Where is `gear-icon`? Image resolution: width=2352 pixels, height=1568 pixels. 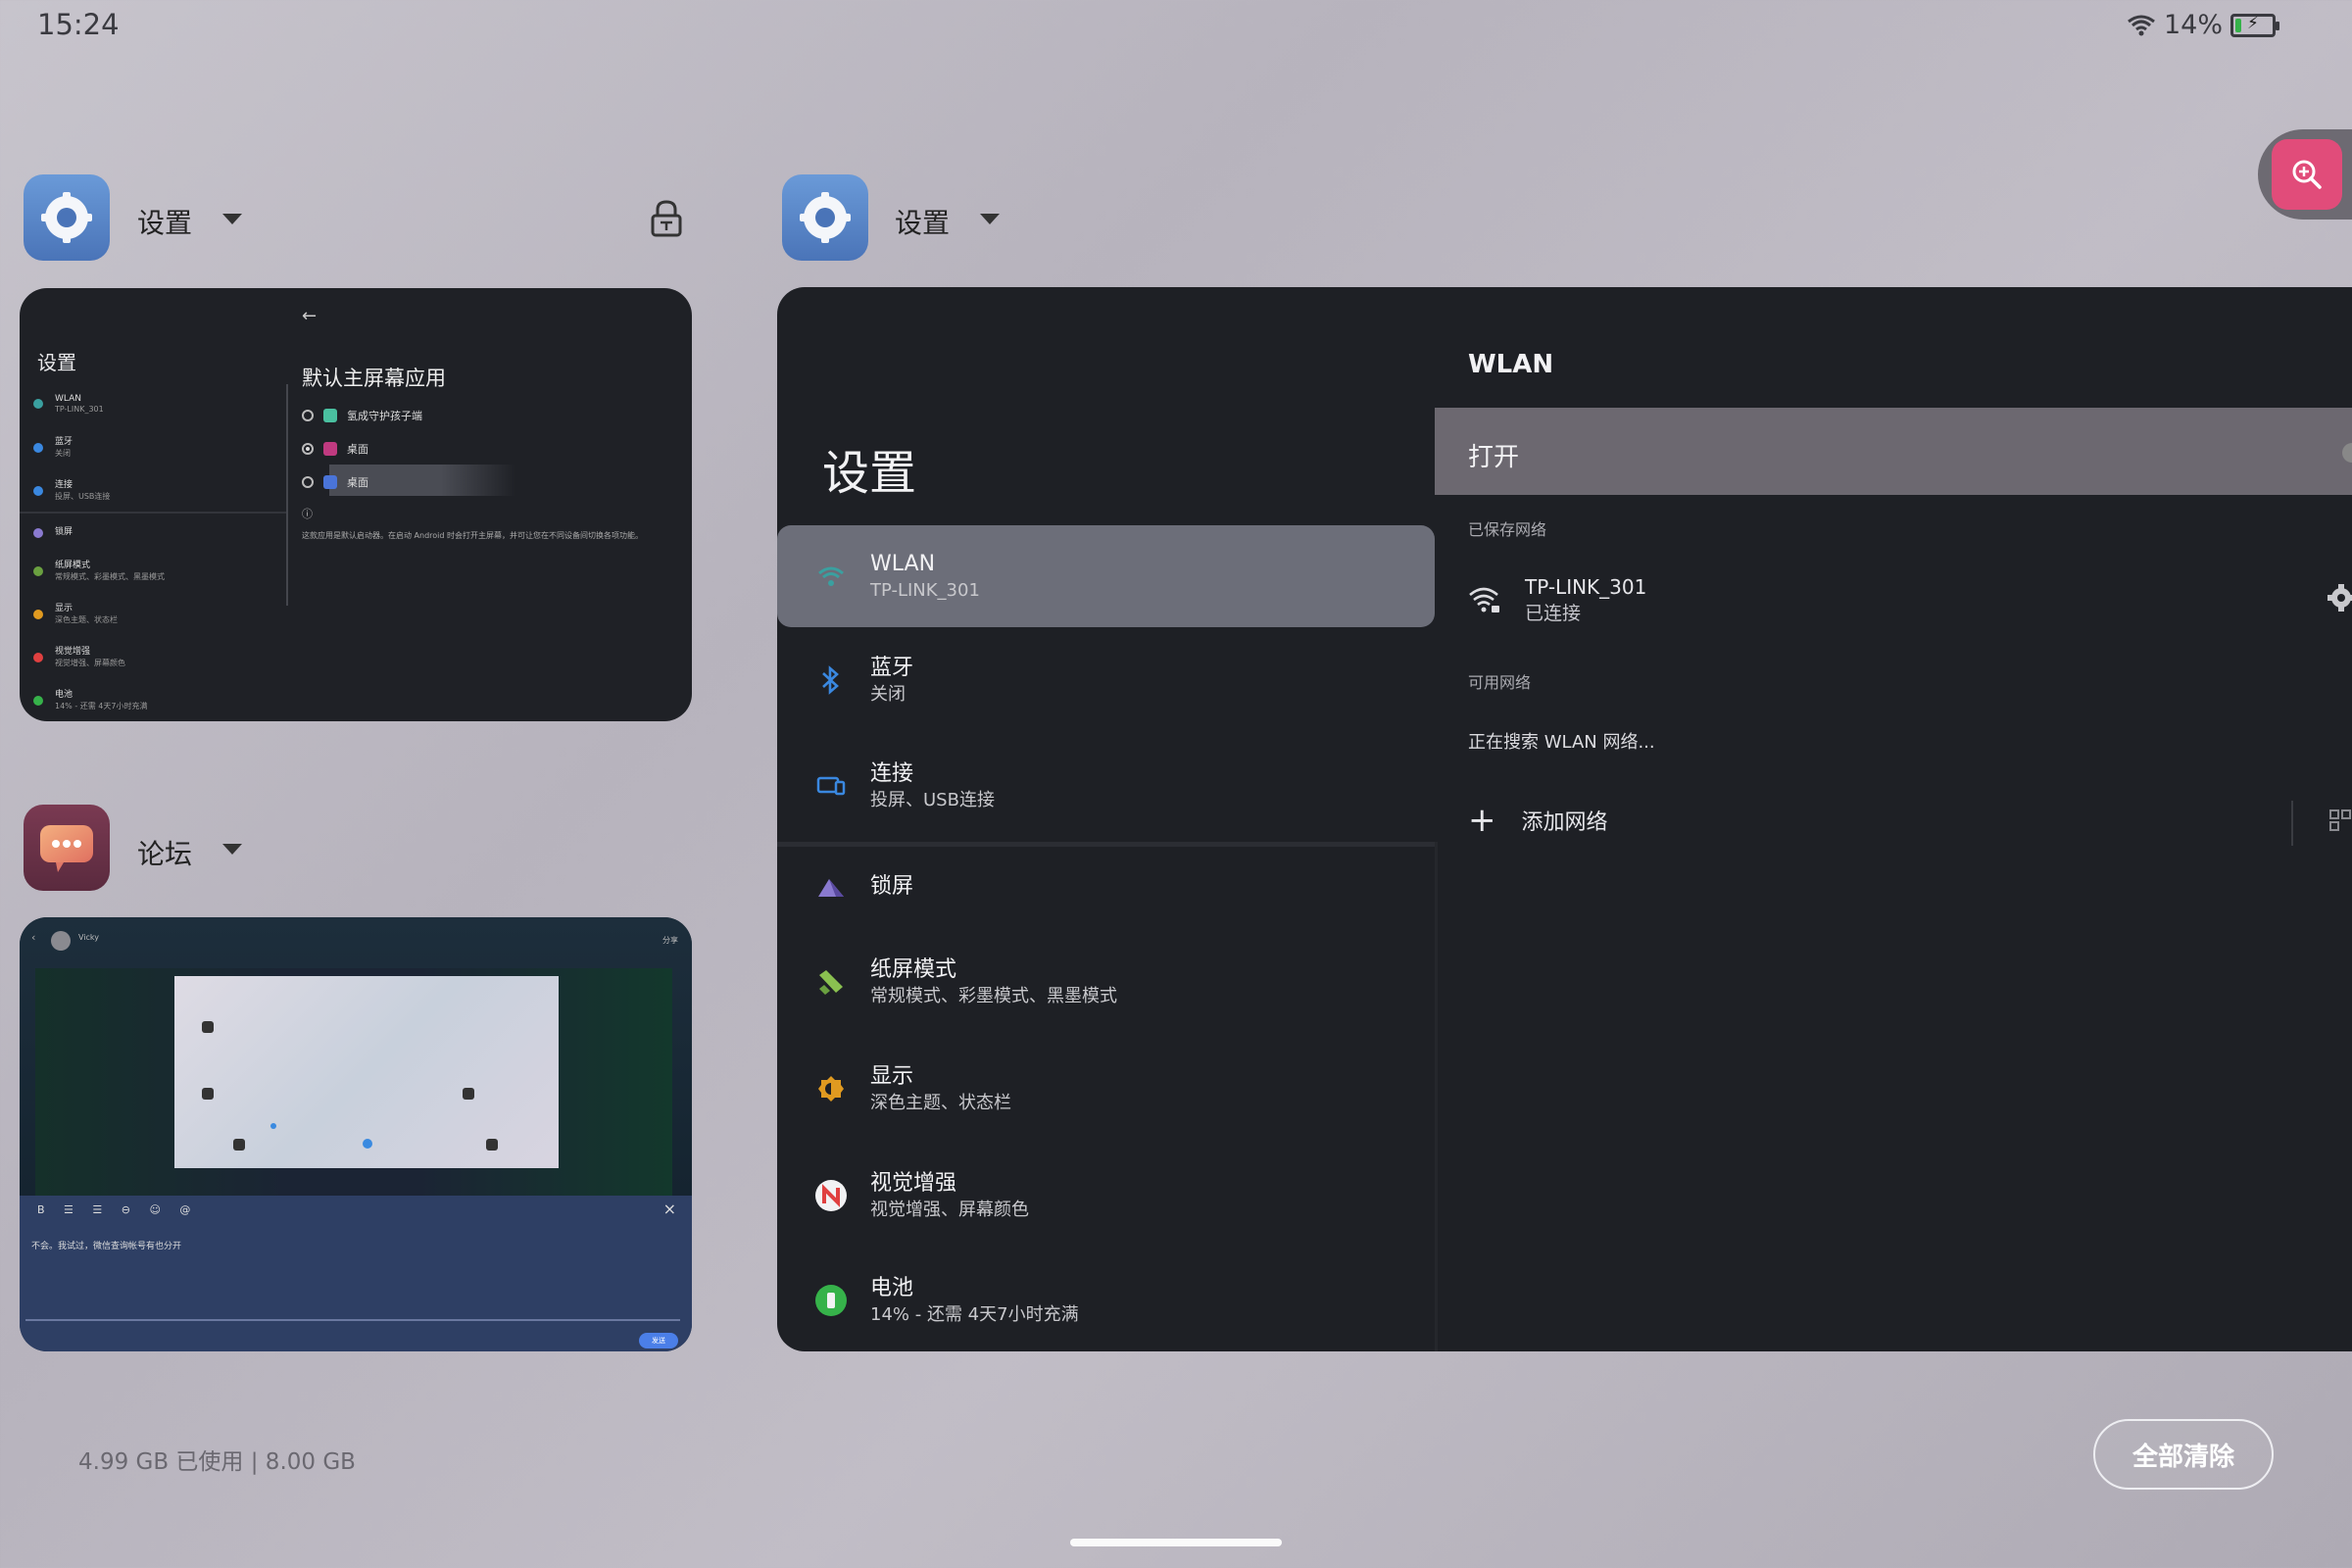 gear-icon is located at coordinates (66, 217).